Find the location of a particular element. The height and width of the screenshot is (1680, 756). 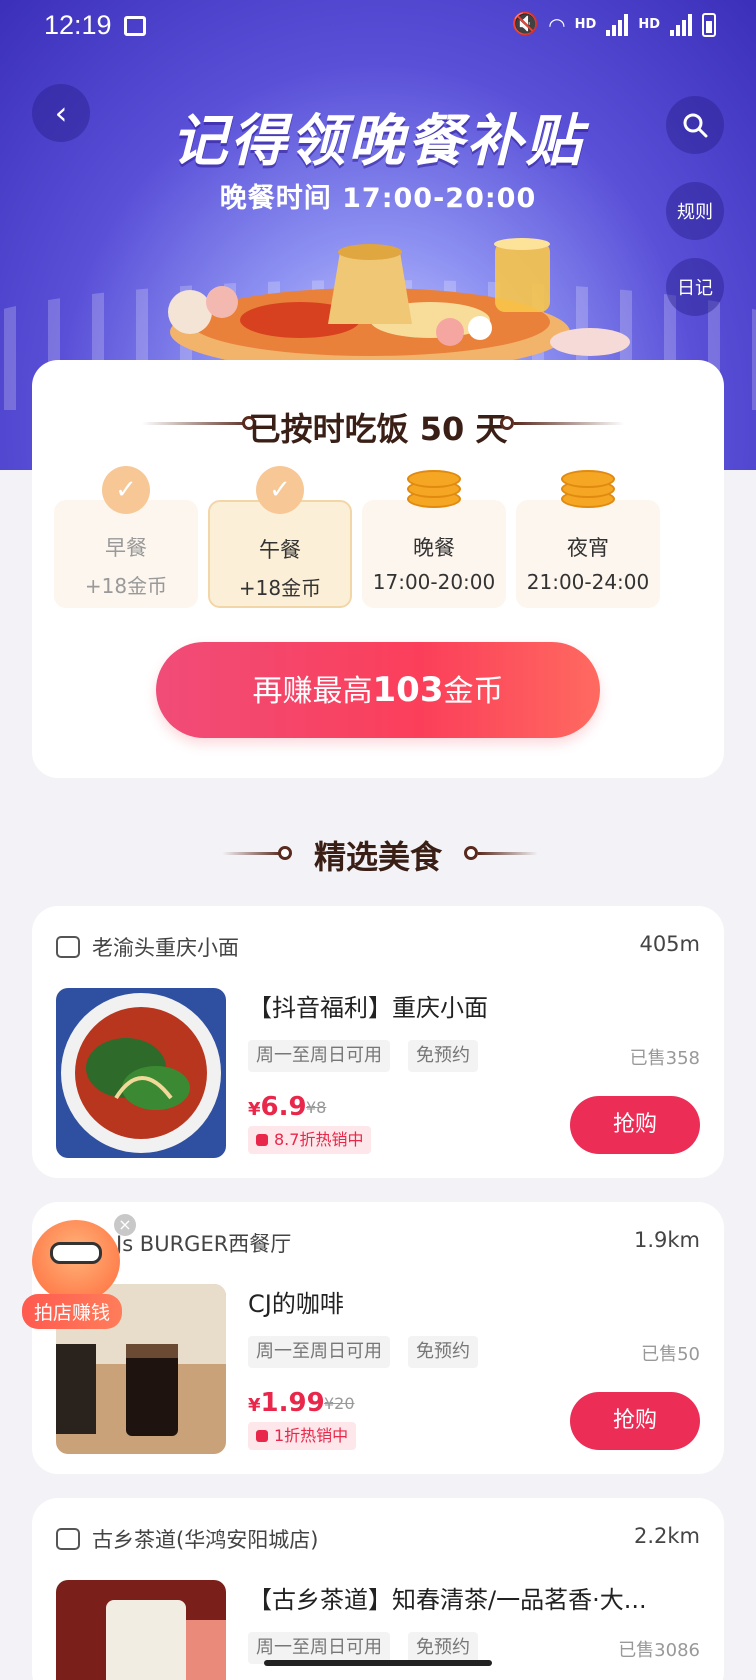

search-button is located at coordinates (695, 125).